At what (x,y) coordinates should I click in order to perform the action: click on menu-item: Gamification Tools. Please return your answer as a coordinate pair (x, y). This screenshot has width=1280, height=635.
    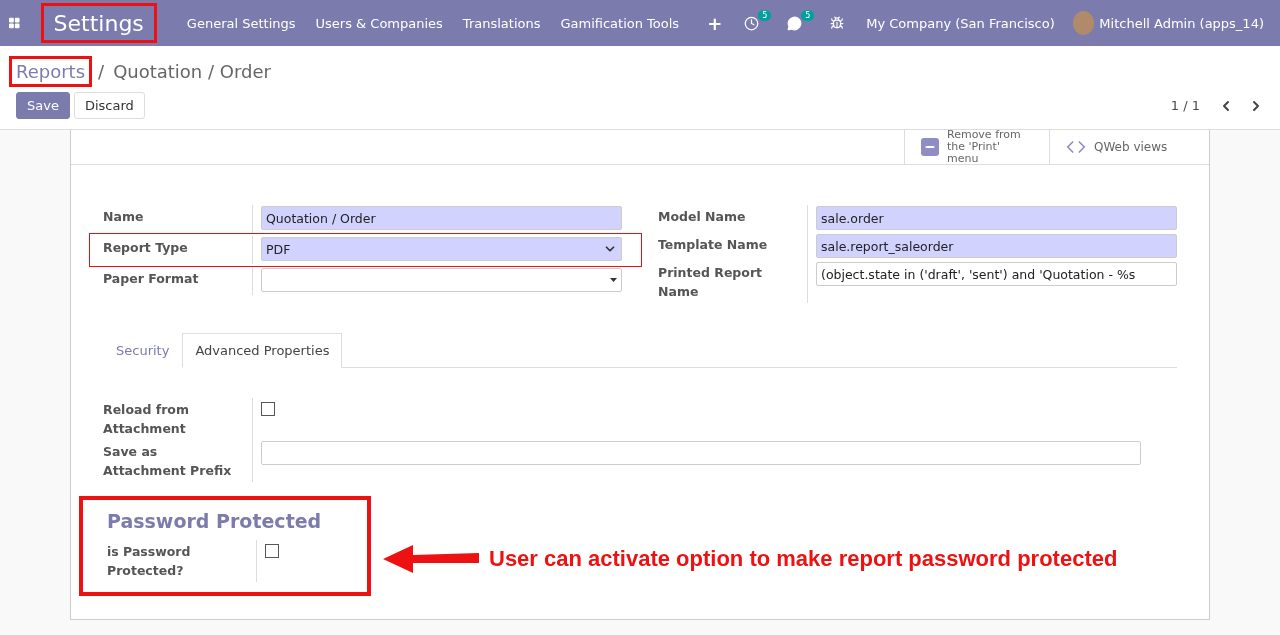
    Looking at the image, I should click on (620, 23).